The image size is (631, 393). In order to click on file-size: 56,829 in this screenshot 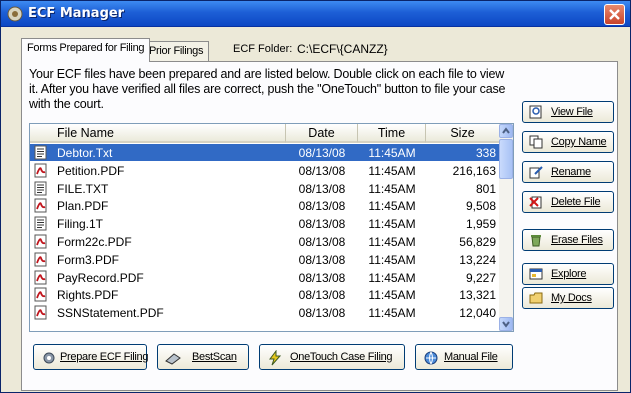, I will do `click(477, 242)`.